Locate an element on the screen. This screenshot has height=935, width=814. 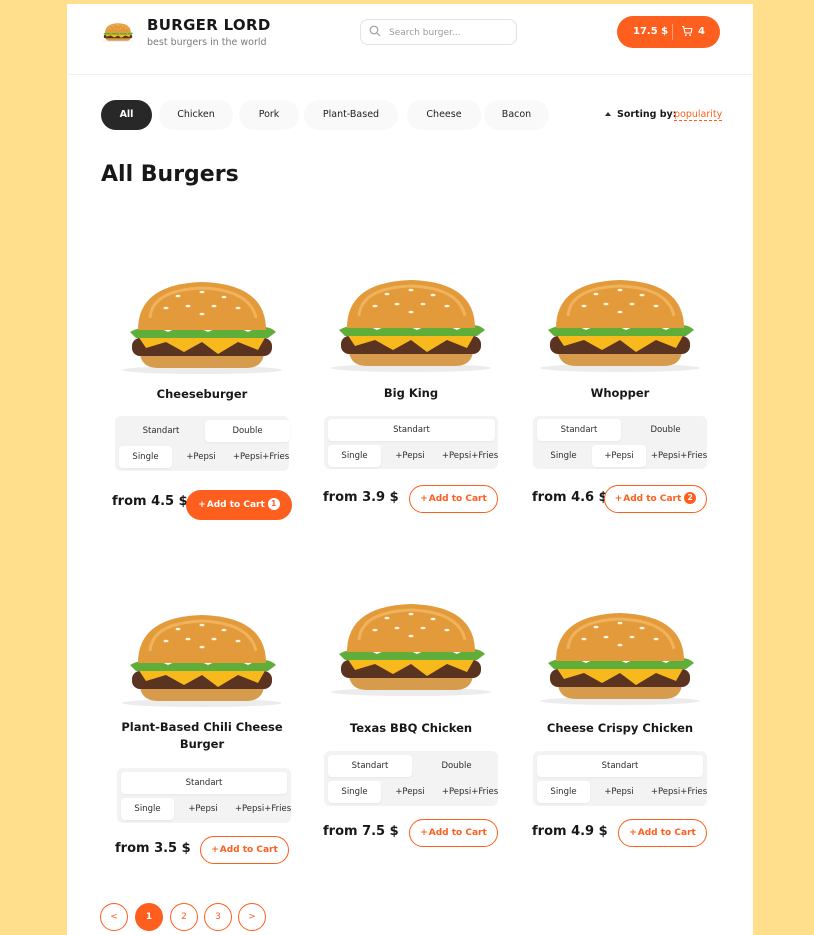
page-button-3: 3 is located at coordinates (218, 917).